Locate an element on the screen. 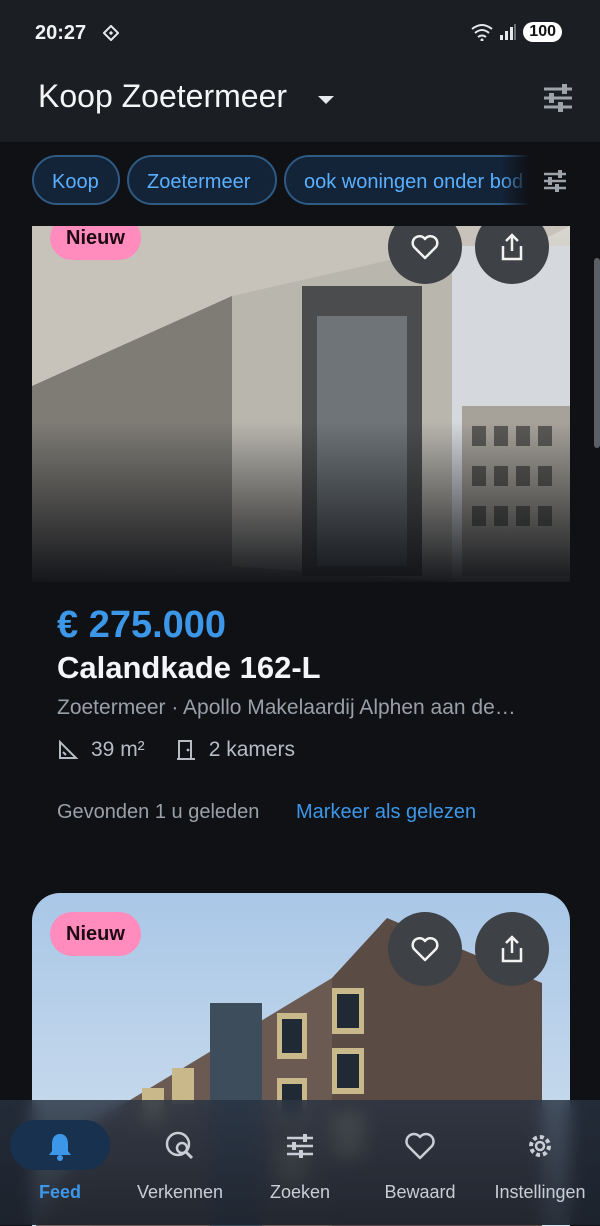  gear-icon is located at coordinates (540, 1146).